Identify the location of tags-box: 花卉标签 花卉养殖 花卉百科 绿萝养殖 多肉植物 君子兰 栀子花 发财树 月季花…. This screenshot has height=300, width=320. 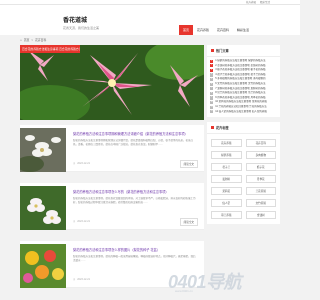
(243, 173).